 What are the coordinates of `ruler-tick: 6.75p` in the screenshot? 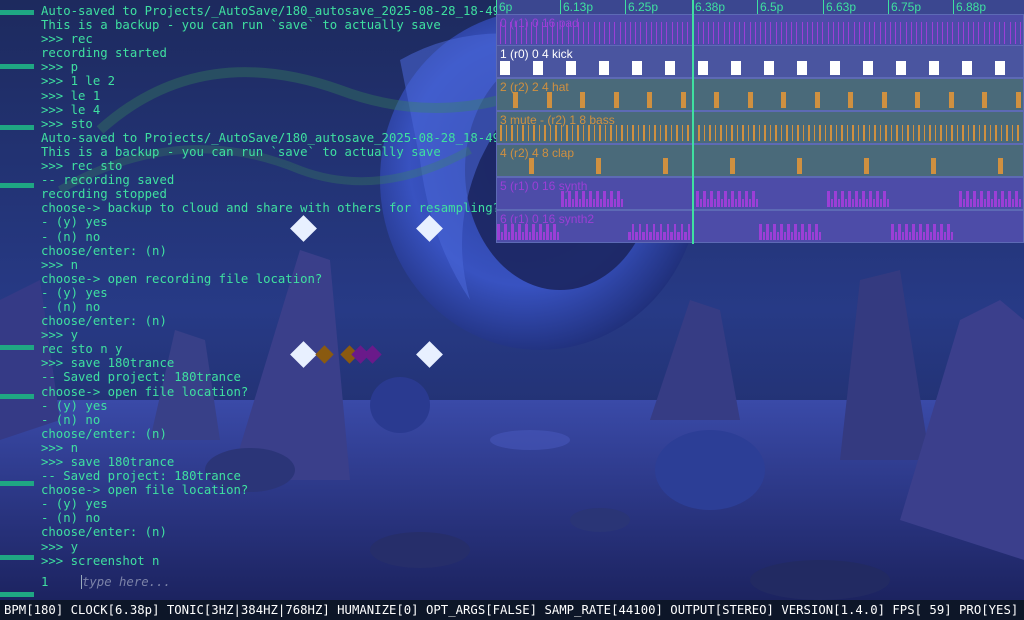 It's located at (904, 7).